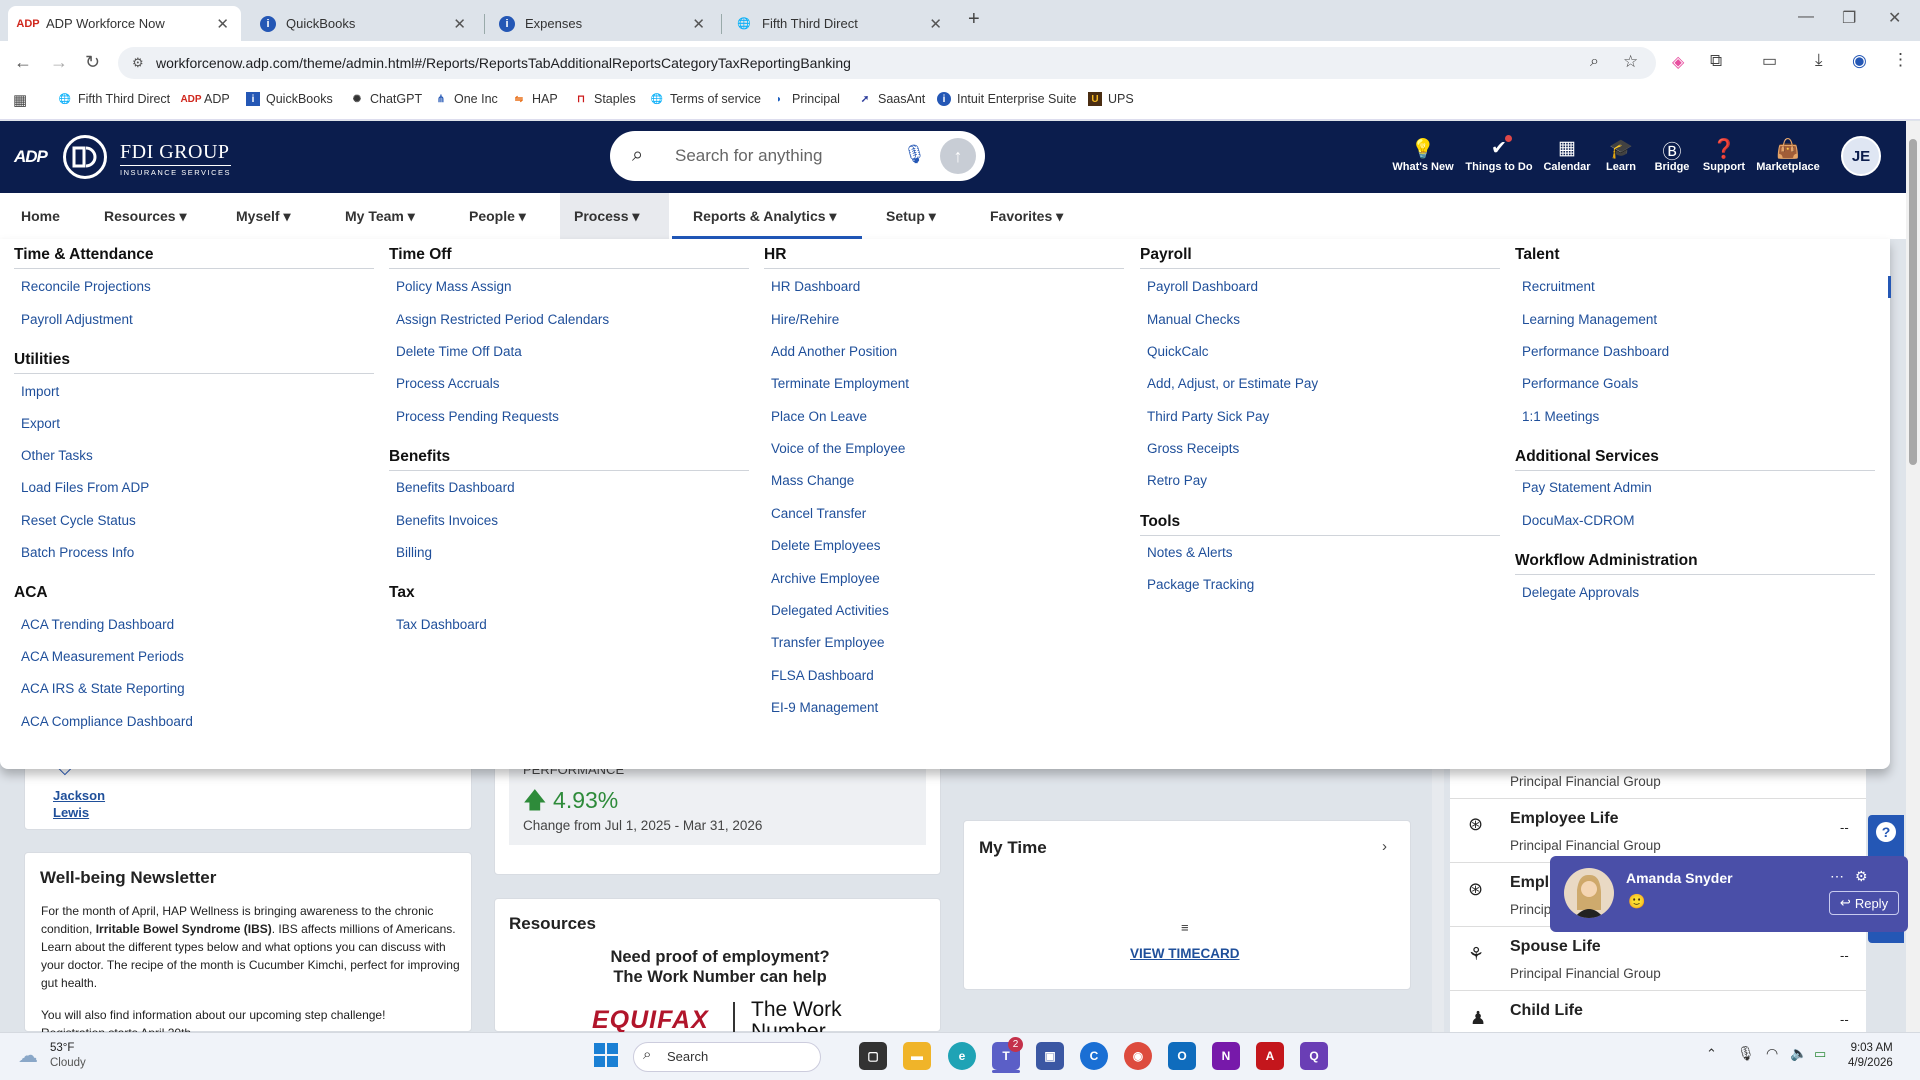 The width and height of the screenshot is (1920, 1080). I want to click on menu-link-payroll-adjustment: Payroll Adjustment, so click(73, 319).